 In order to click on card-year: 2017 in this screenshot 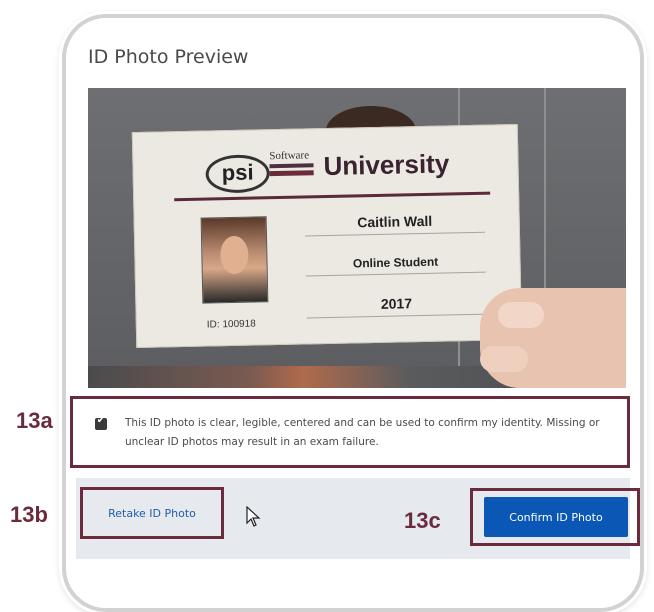, I will do `click(396, 306)`.